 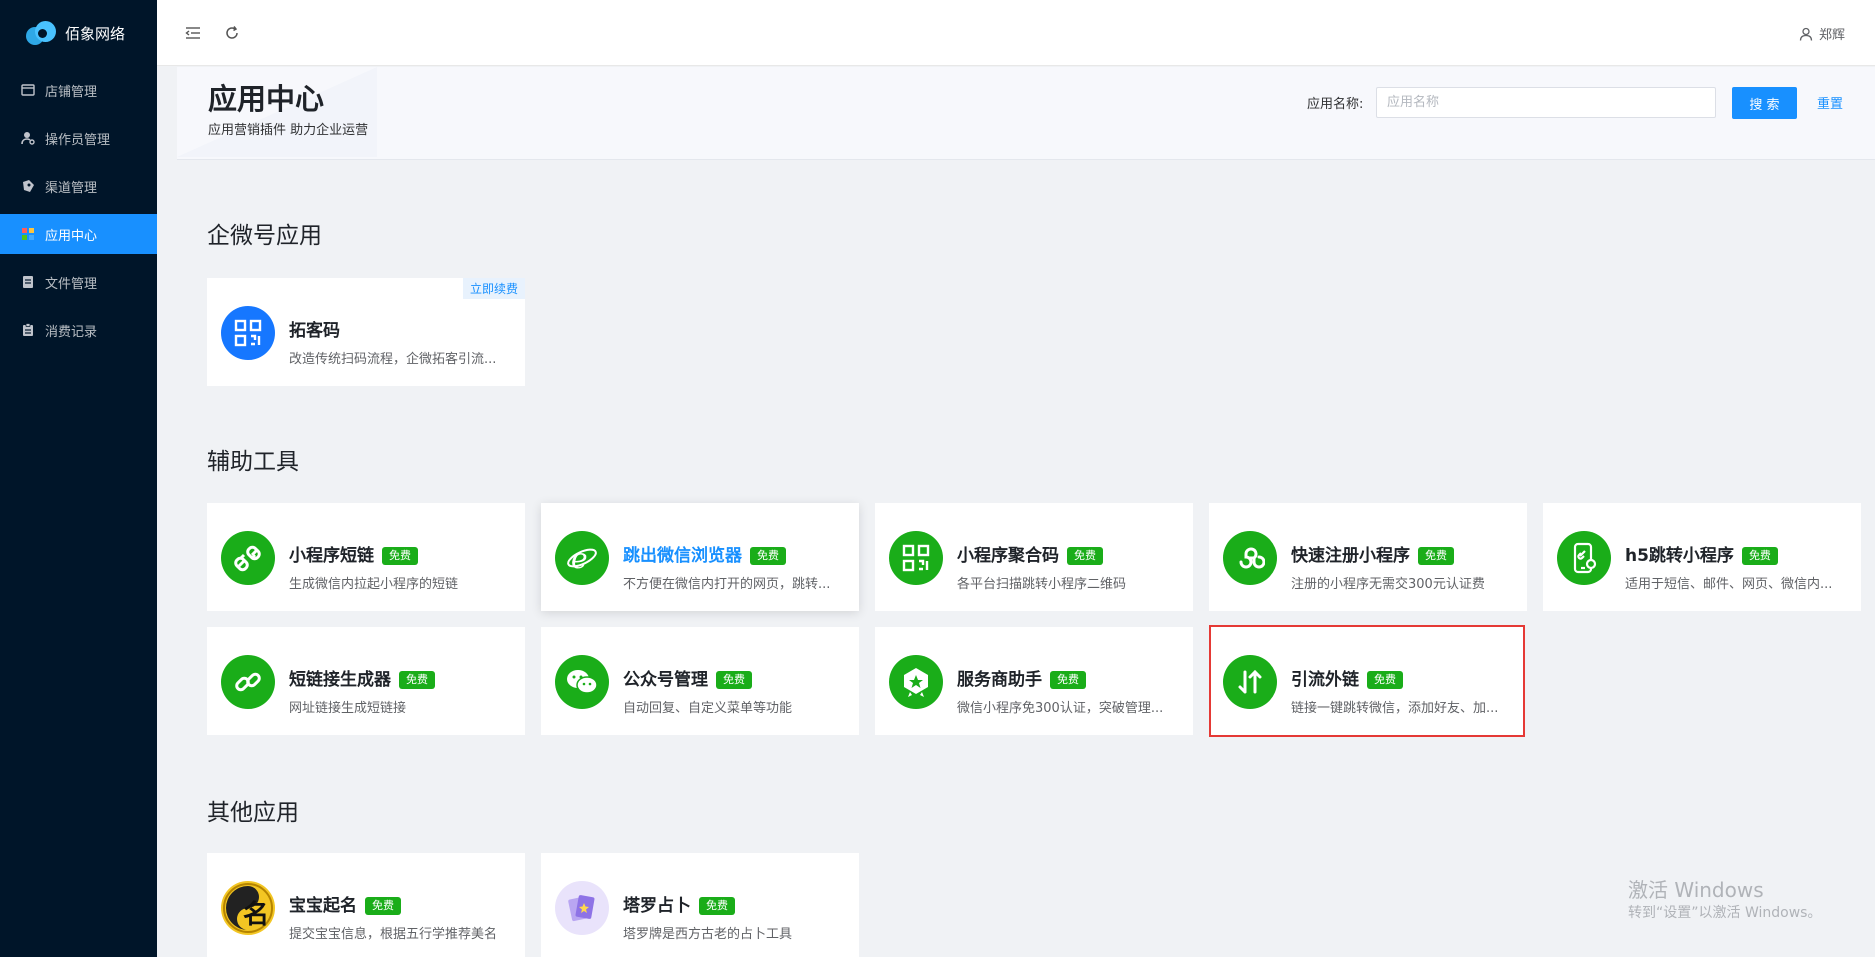 I want to click on ie-browser-icon: e, so click(x=582, y=558).